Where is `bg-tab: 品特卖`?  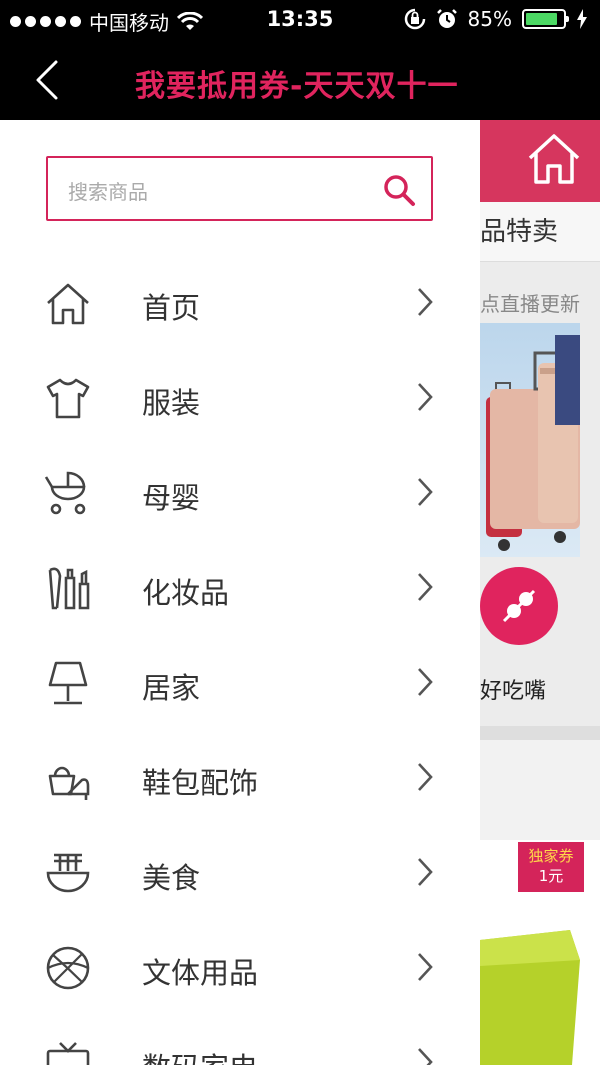 bg-tab: 品特卖 is located at coordinates (540, 232).